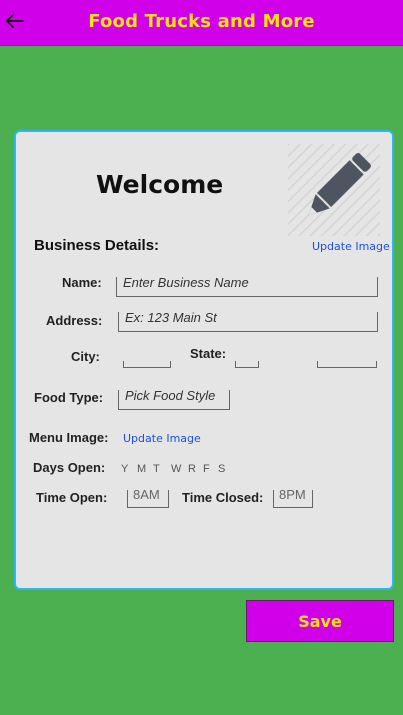 This screenshot has width=403, height=715. I want to click on pencil-icon, so click(334, 190).